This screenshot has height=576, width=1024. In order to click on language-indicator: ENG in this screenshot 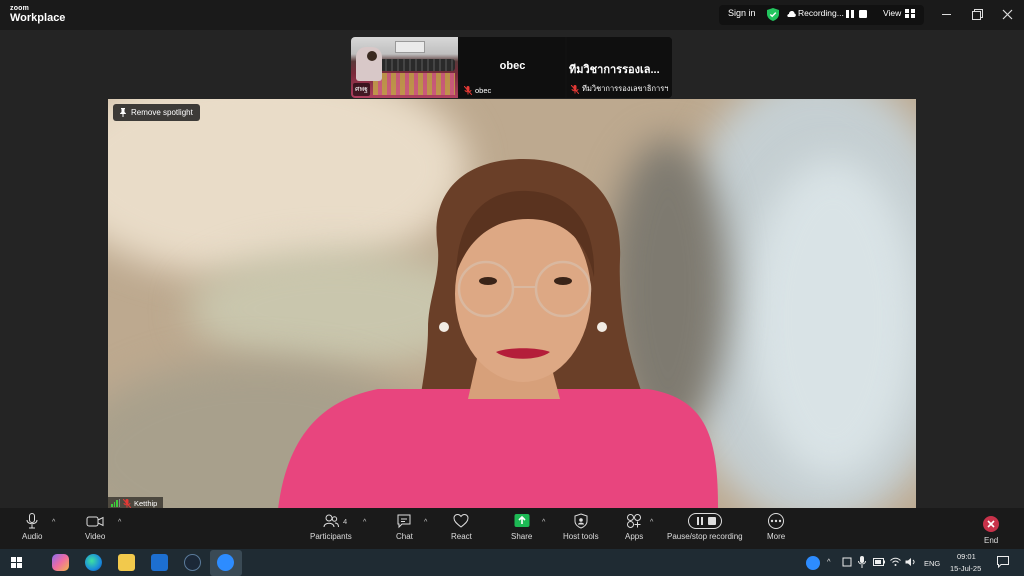, I will do `click(932, 563)`.